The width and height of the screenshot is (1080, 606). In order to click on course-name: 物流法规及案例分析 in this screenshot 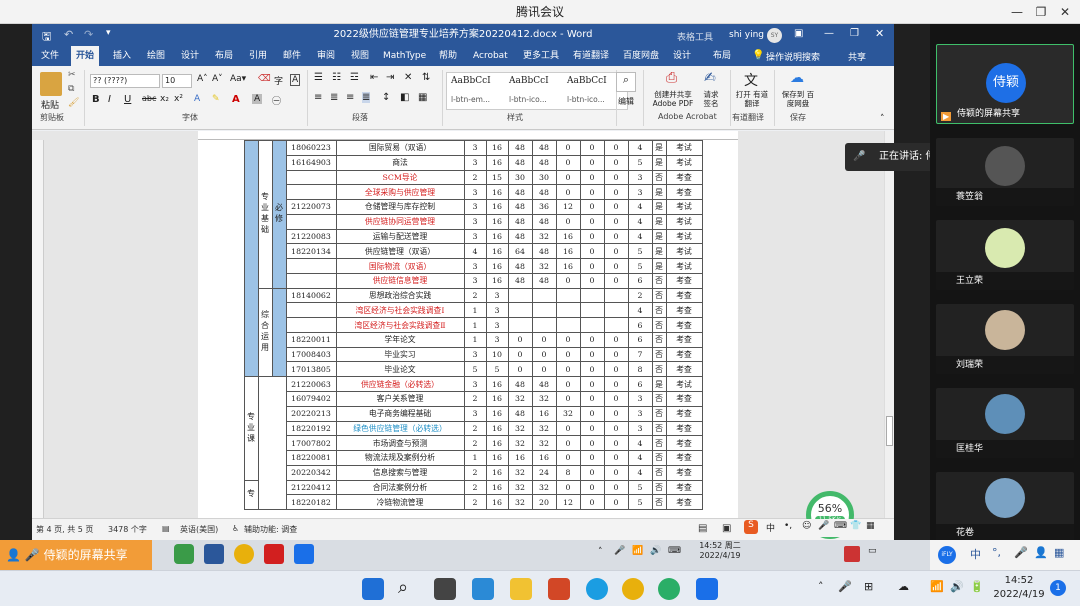, I will do `click(400, 458)`.